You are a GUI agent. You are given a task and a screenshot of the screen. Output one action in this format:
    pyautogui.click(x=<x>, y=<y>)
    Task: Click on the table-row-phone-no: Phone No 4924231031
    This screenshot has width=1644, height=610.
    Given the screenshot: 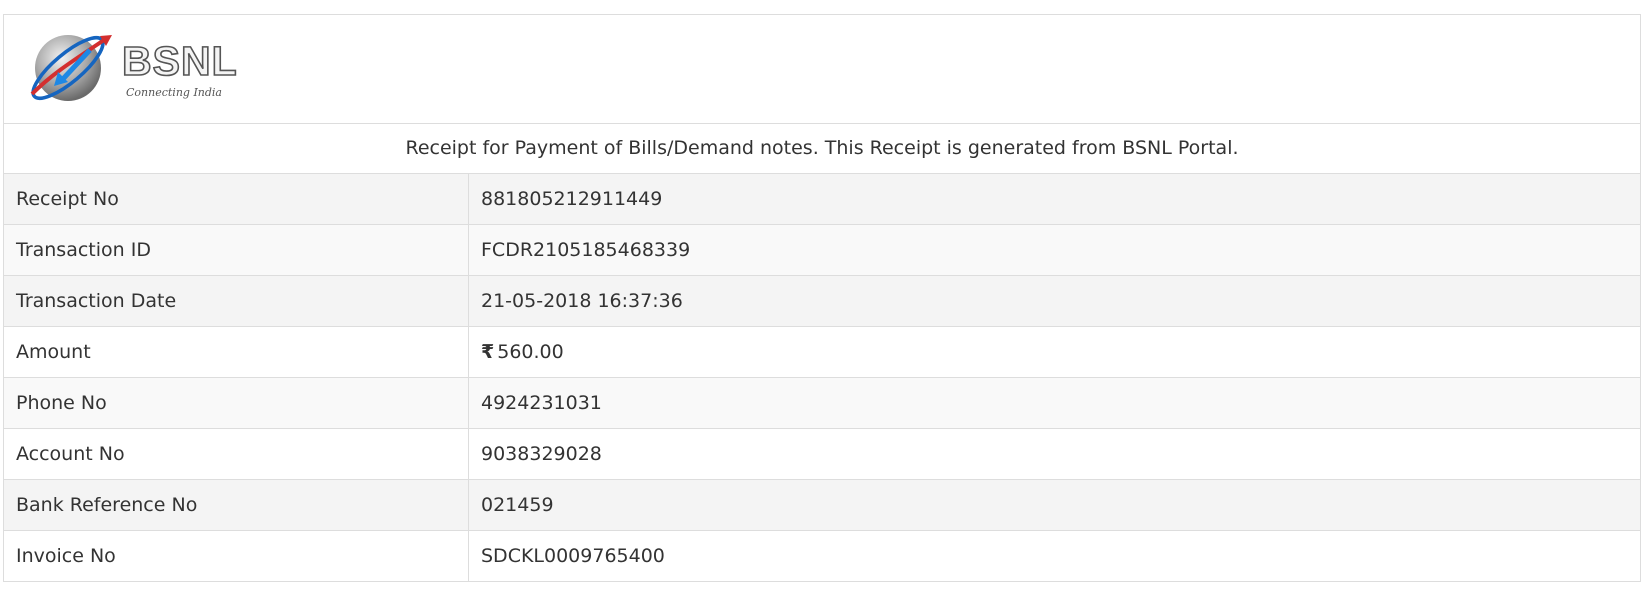 What is the action you would take?
    pyautogui.click(x=822, y=403)
    